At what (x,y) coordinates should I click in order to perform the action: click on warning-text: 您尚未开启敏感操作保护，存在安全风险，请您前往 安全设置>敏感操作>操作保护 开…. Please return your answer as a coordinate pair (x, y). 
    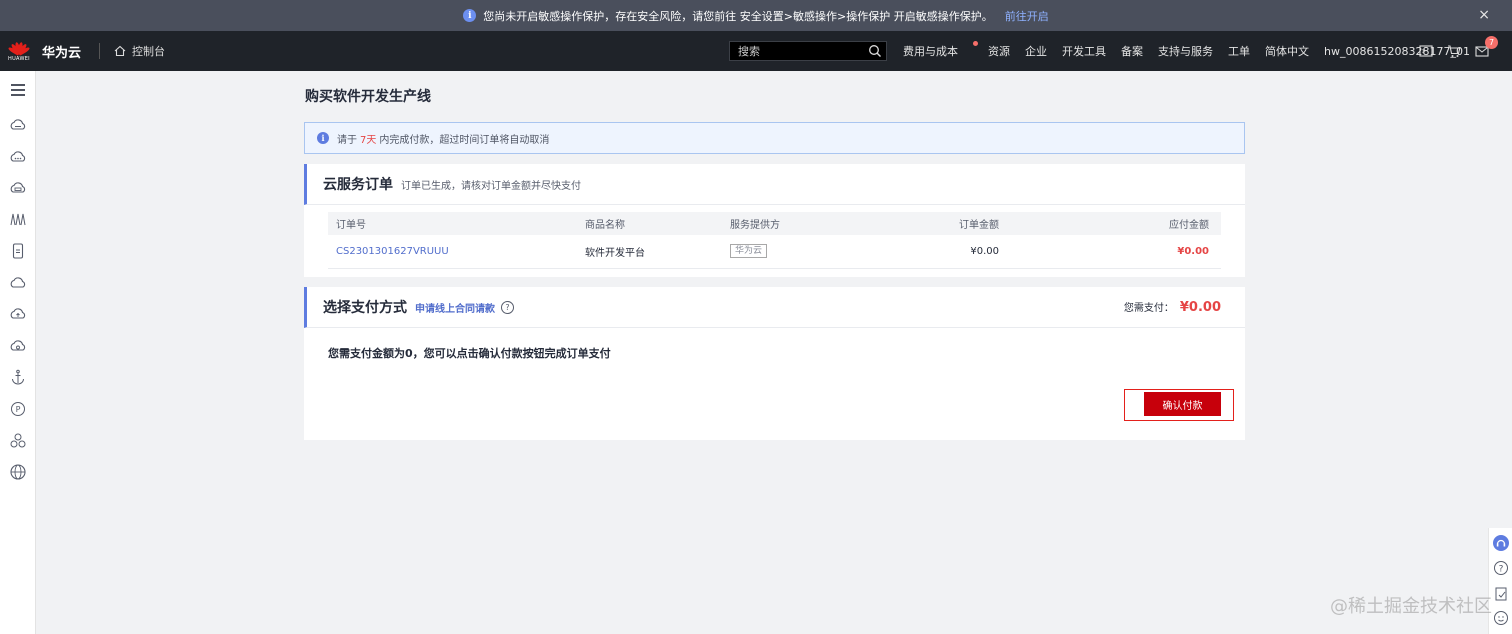
    Looking at the image, I should click on (738, 16).